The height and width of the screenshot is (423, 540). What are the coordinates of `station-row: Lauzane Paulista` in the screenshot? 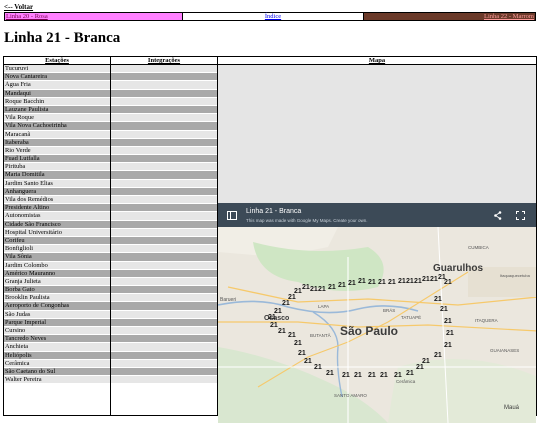 It's located at (57, 110).